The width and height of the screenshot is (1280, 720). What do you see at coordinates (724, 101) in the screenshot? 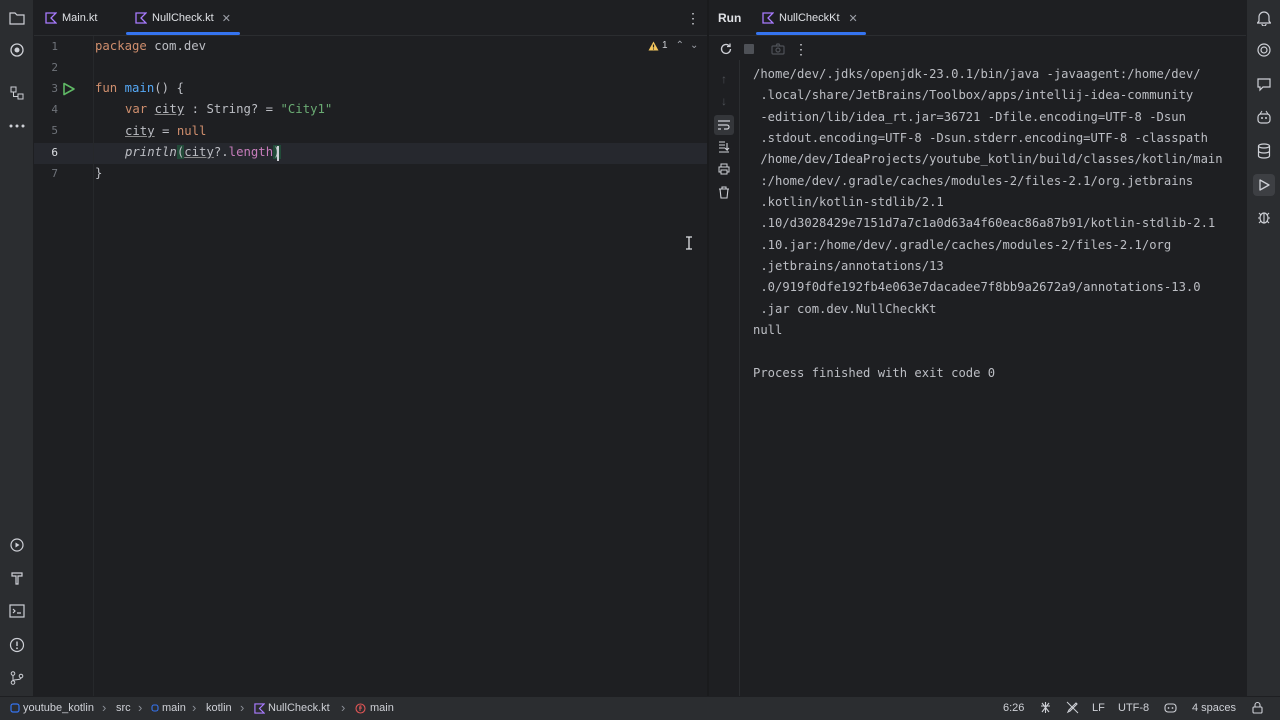
I see `arrow-down-icon: ↓` at bounding box center [724, 101].